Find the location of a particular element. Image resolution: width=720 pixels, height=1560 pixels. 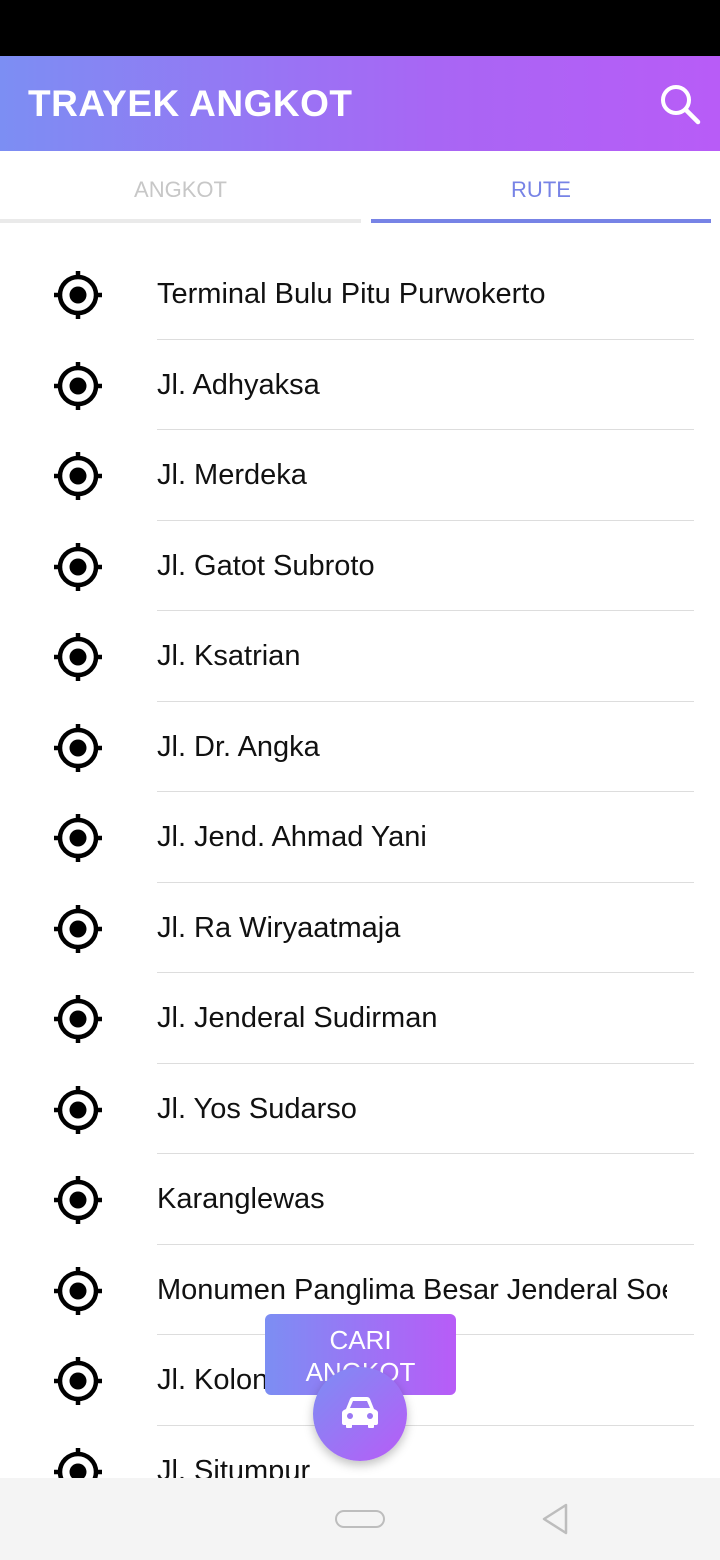

home-button-icon is located at coordinates (360, 1519).